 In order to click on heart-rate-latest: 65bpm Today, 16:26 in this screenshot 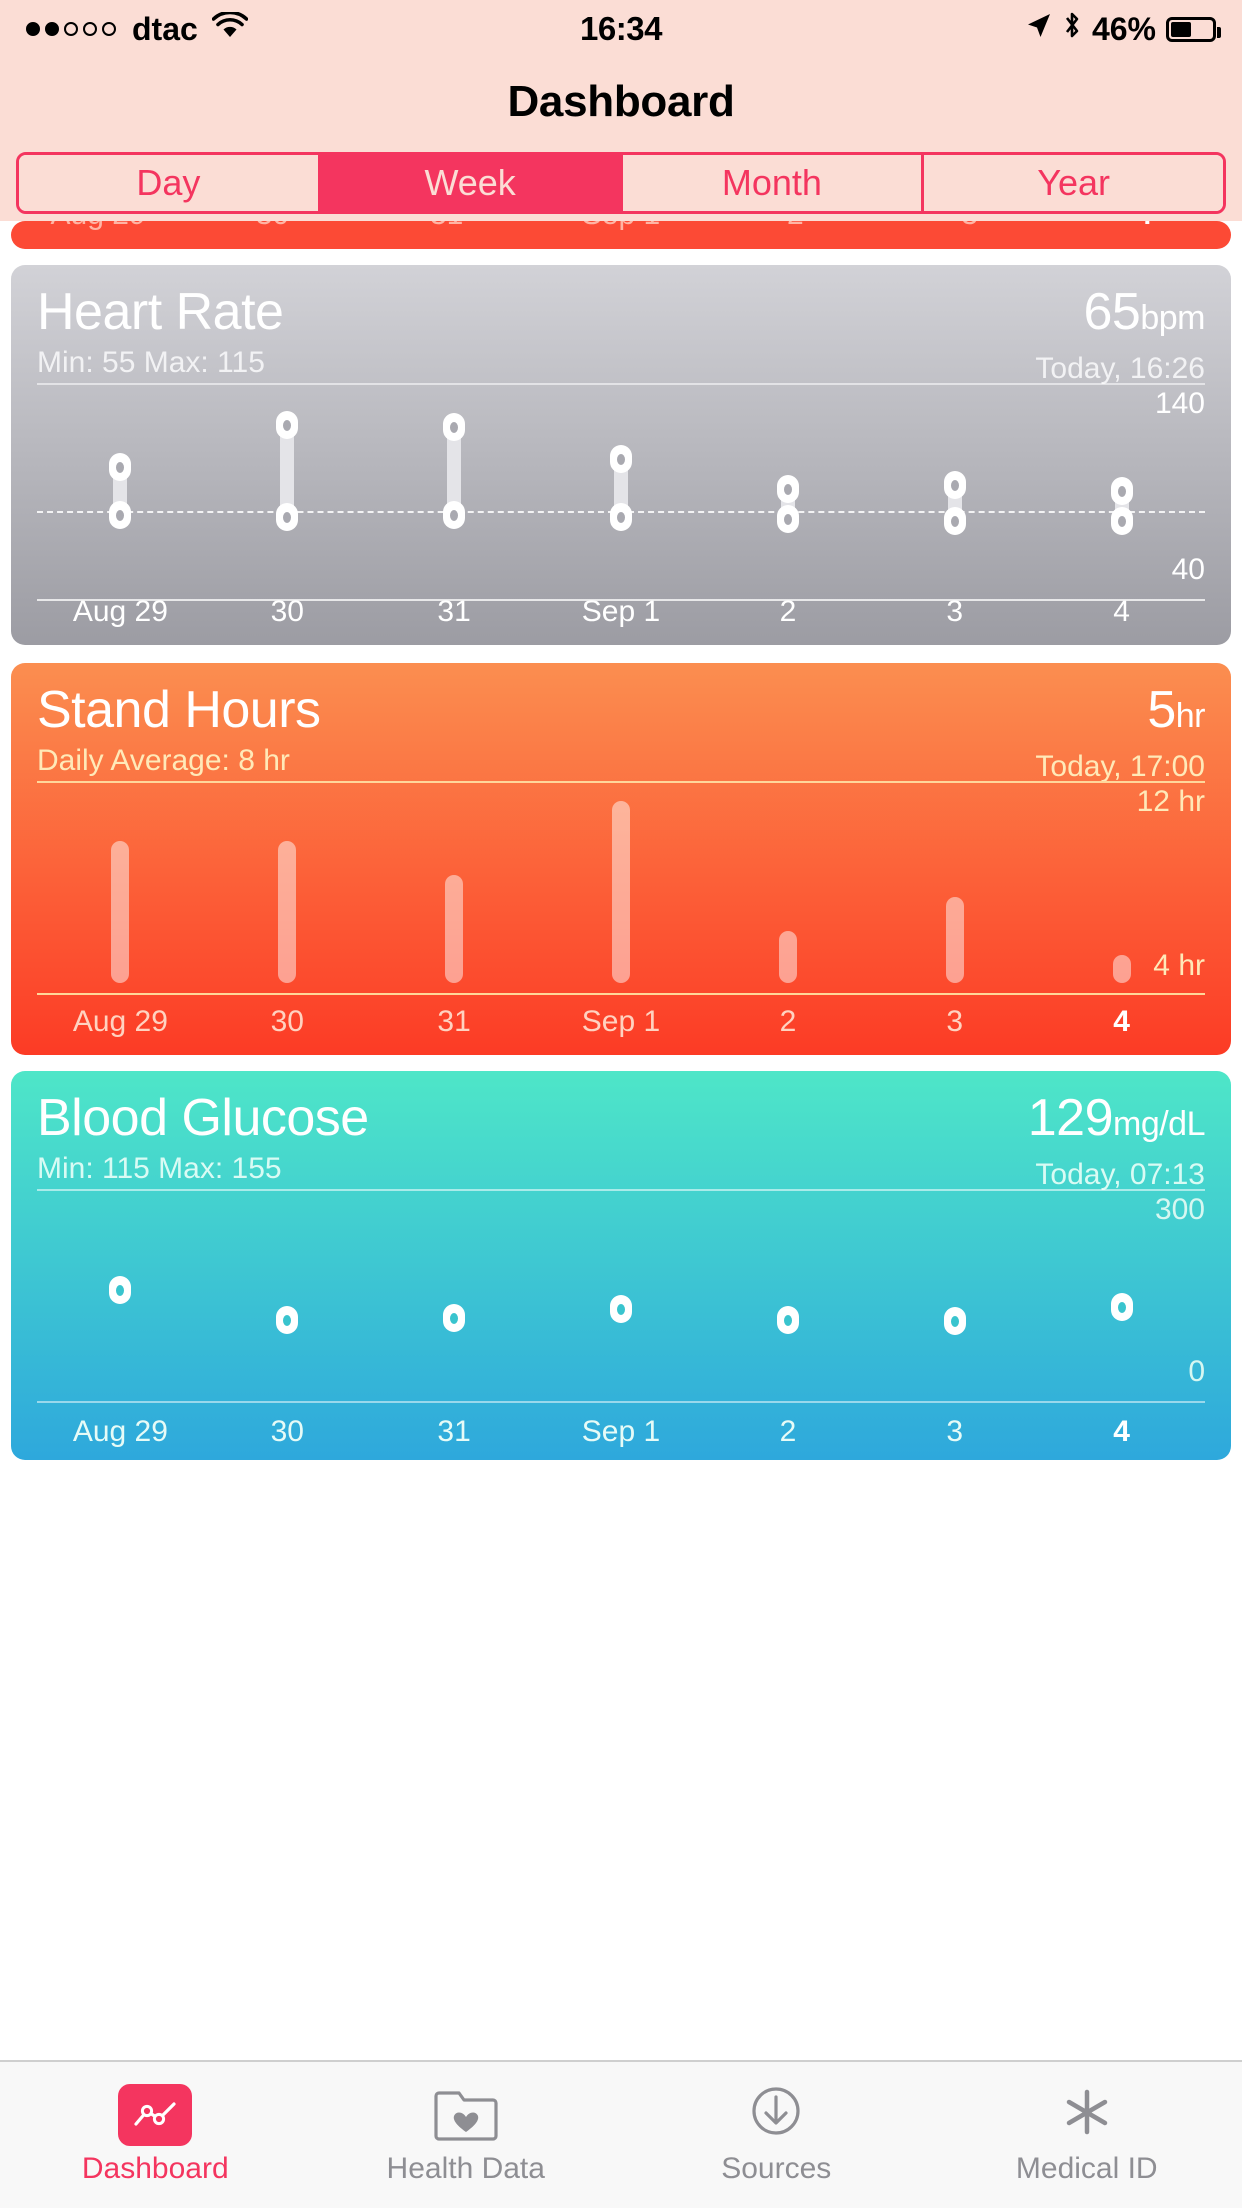, I will do `click(1120, 336)`.